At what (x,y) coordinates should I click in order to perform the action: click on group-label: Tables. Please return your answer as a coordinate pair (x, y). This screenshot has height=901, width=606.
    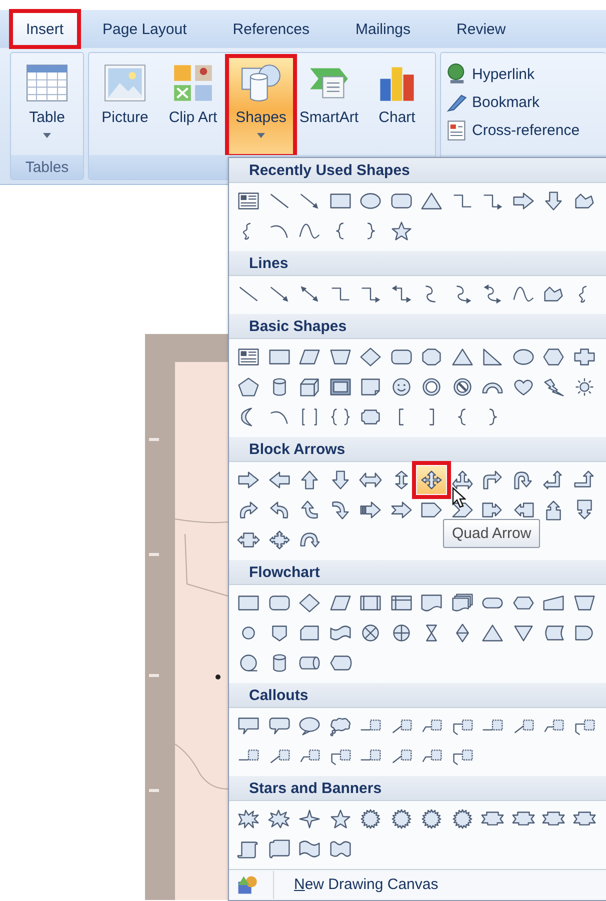
    Looking at the image, I should click on (47, 167).